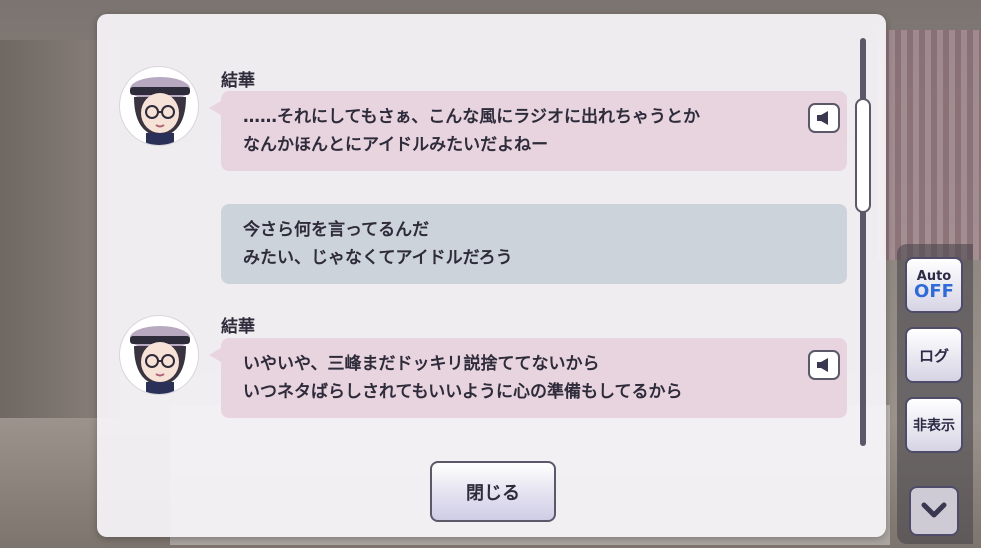 Image resolution: width=981 pixels, height=548 pixels. What do you see at coordinates (934, 291) in the screenshot?
I see `auto-value: OFF` at bounding box center [934, 291].